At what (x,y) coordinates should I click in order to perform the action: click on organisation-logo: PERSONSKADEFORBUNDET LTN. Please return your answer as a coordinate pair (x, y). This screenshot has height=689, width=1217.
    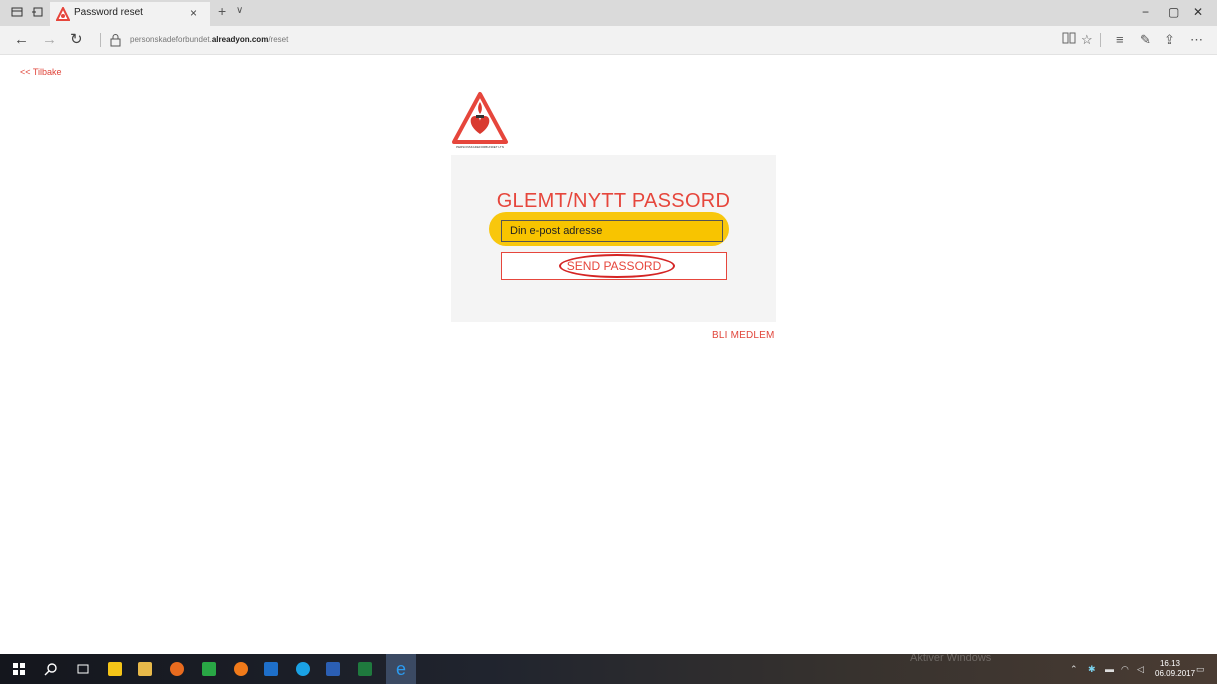
    Looking at the image, I should click on (480, 120).